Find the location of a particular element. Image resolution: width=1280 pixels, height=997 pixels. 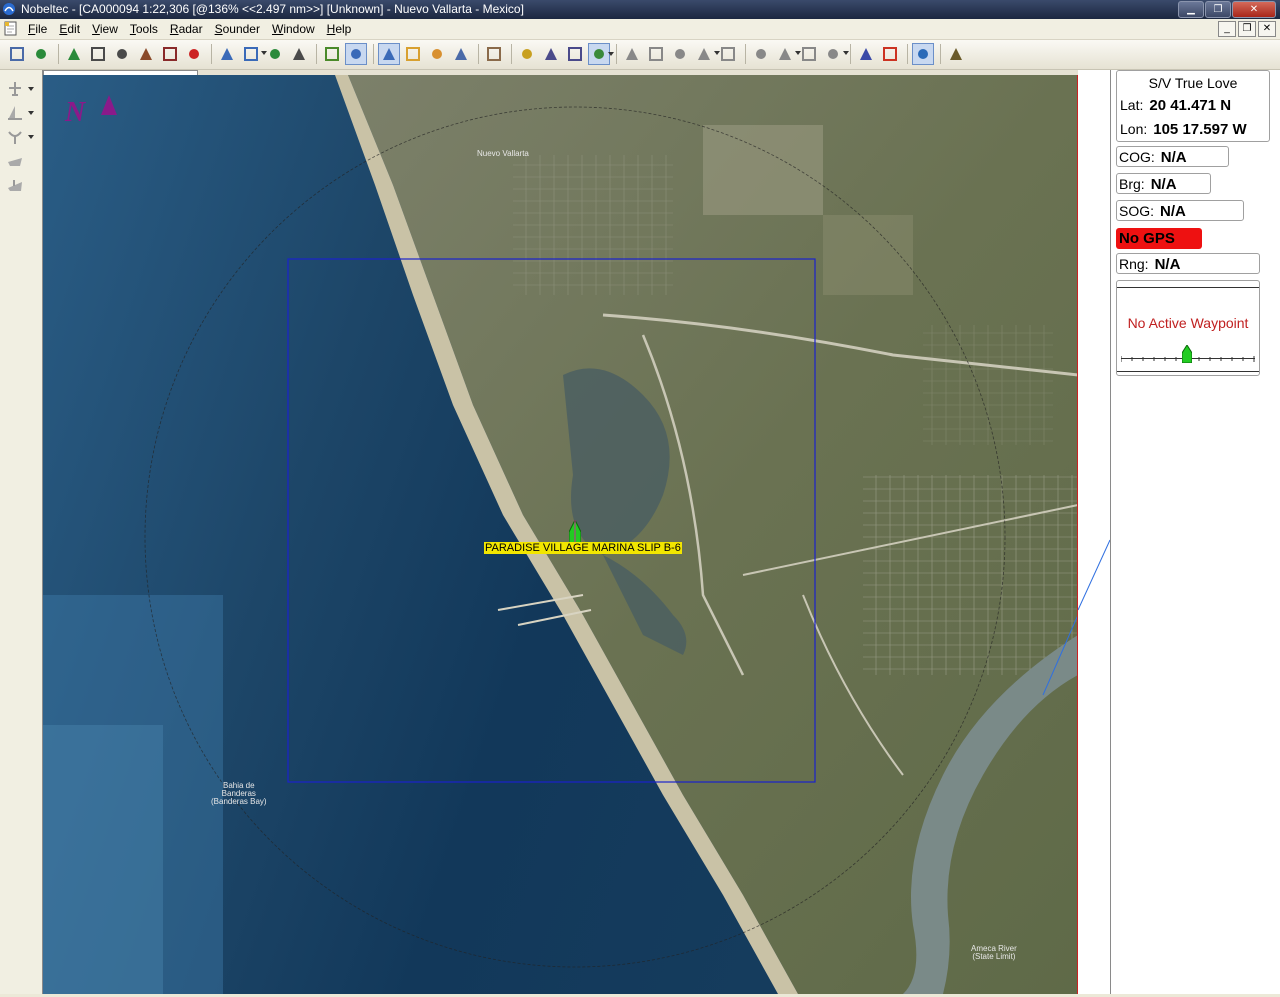

marina-waypoint-label: PARADISE VILLAGE MARINA SLIP B-6 is located at coordinates (583, 548).